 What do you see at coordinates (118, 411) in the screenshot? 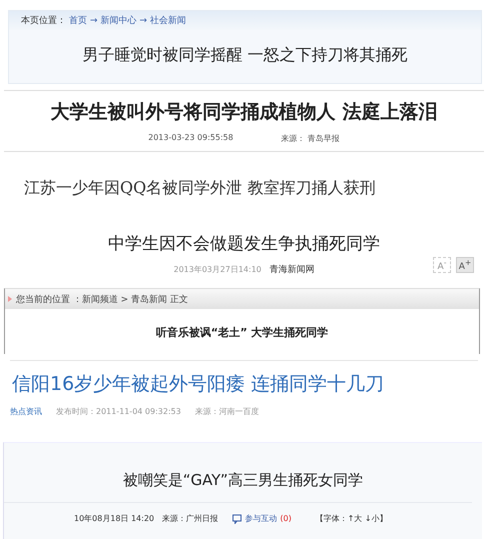
I see `article-meta: 发布时间：2011-11-04 09:32:53` at bounding box center [118, 411].